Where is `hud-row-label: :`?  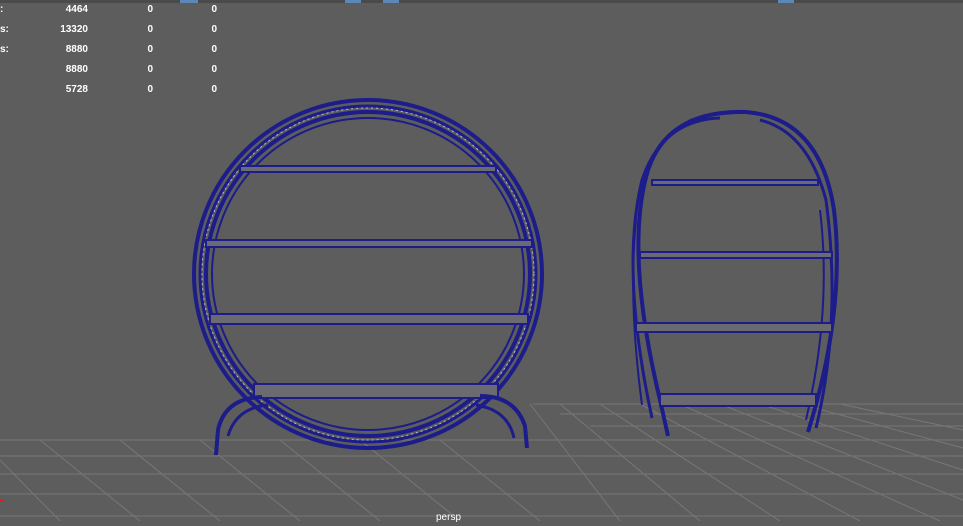
hud-row-label: : is located at coordinates (2, 9).